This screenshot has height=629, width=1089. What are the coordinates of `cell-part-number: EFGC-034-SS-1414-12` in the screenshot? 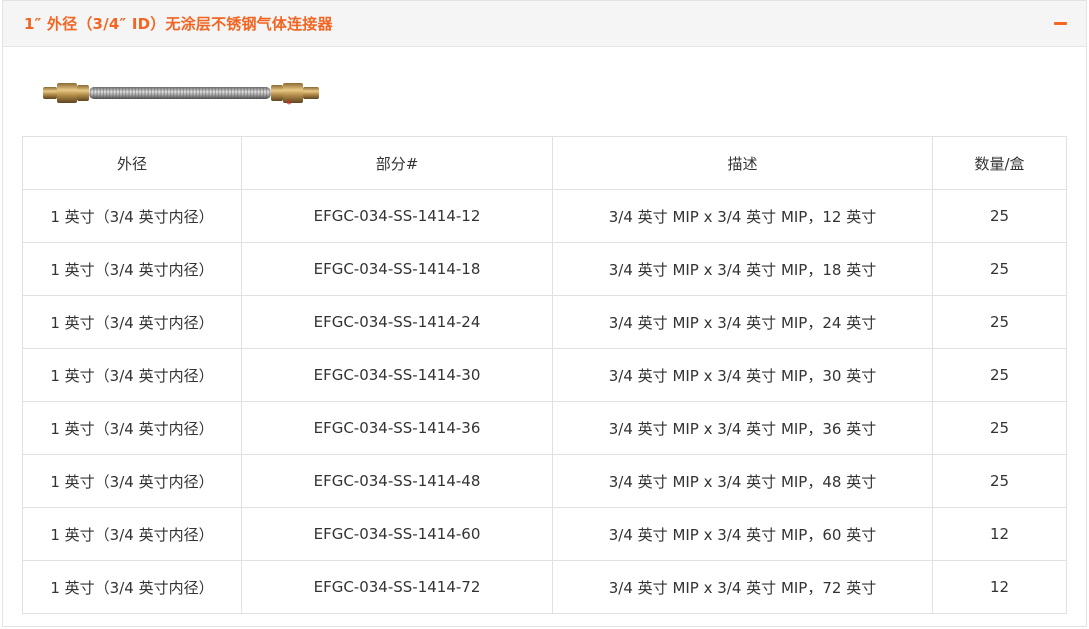 It's located at (397, 216).